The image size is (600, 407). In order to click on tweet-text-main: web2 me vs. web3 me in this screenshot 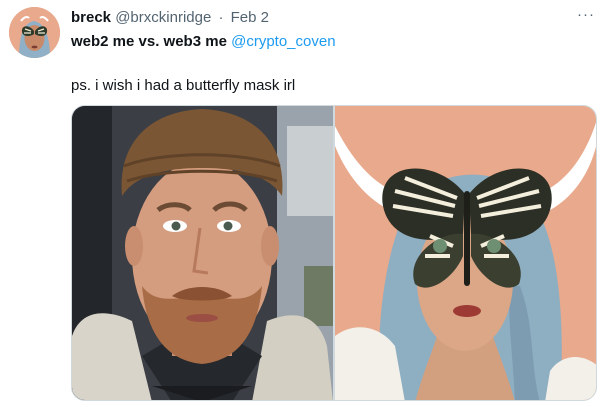, I will do `click(149, 41)`.